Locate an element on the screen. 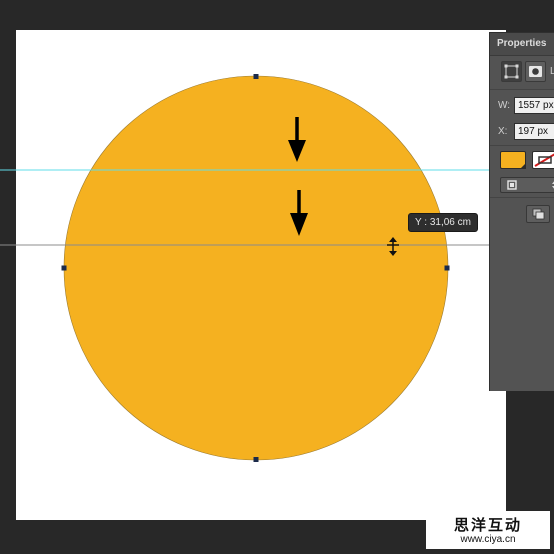  stroke-color-swatch is located at coordinates (543, 160).